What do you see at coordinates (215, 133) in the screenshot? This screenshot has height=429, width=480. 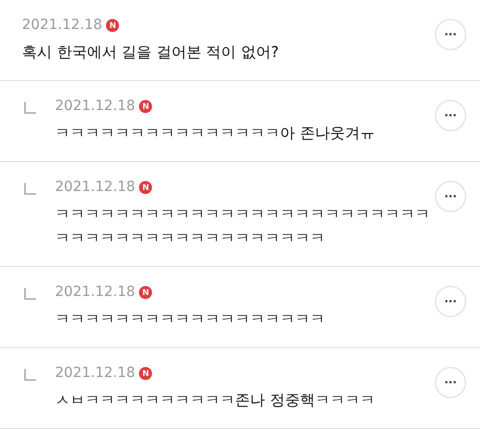 I see `comment-text: ㅋㅋㅋㅋㅋㅋㅋㅋㅋㅋㅋㅋㅋㅋㅋ아 존나웃겨ㅠ` at bounding box center [215, 133].